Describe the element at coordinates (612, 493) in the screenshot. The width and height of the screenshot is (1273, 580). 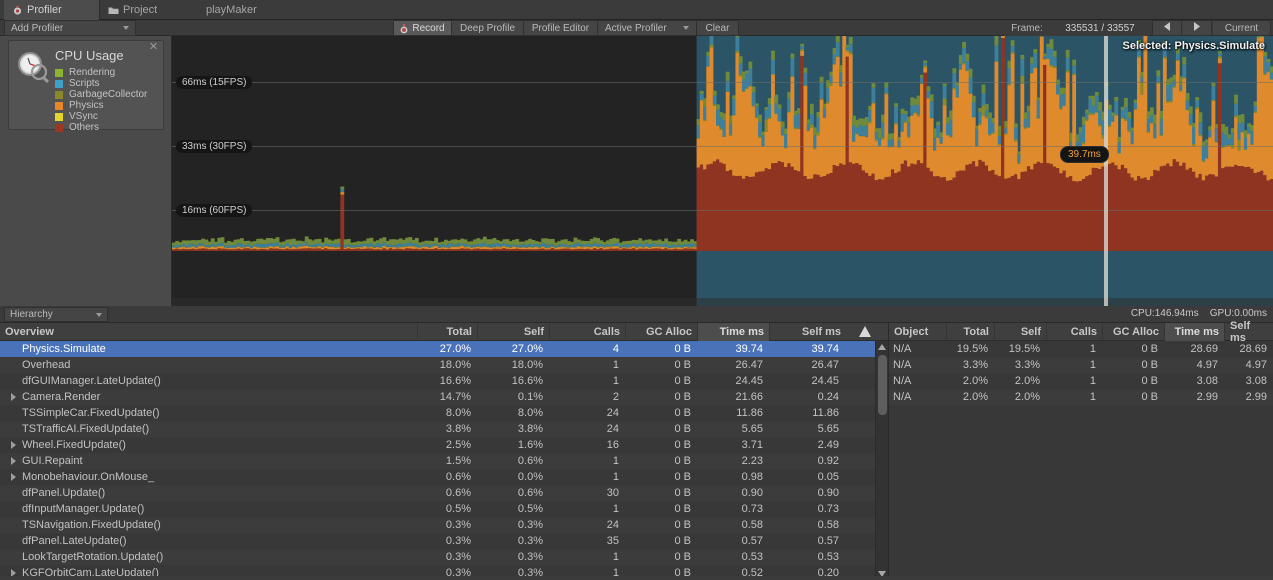
I see `row-calls: 30` at that location.